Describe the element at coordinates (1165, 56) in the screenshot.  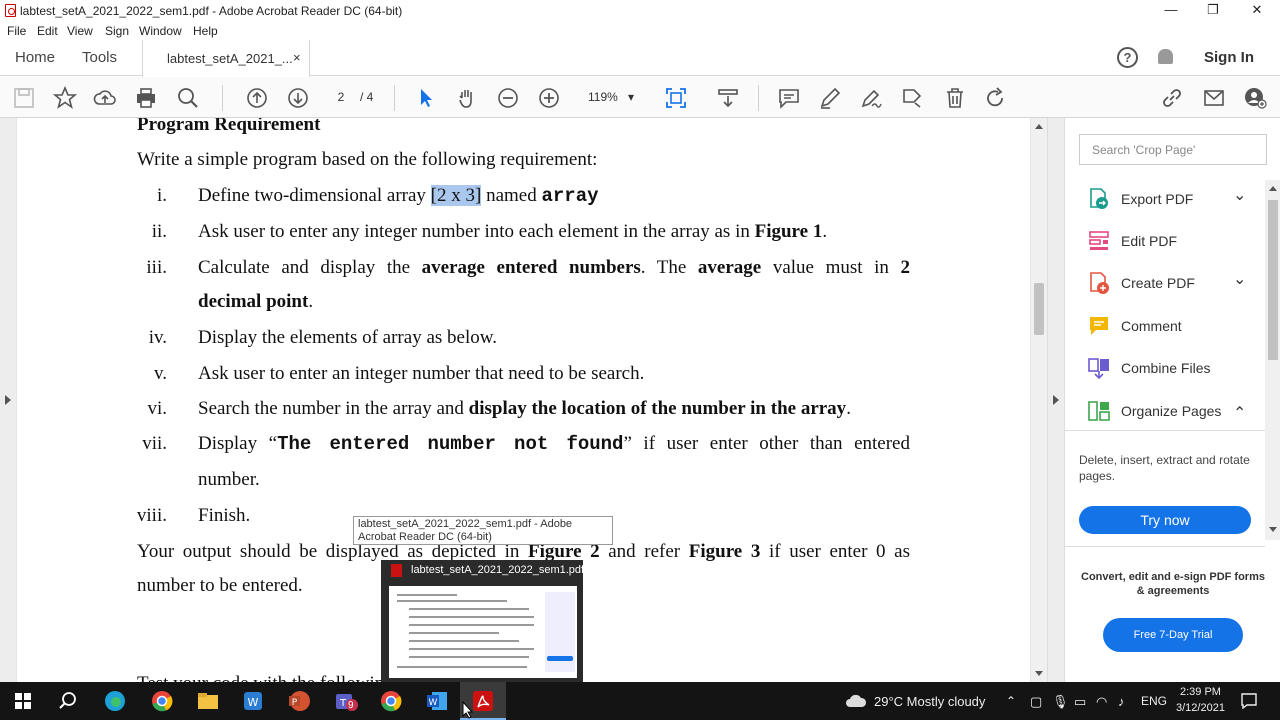
I see `notification-bell-icon` at that location.